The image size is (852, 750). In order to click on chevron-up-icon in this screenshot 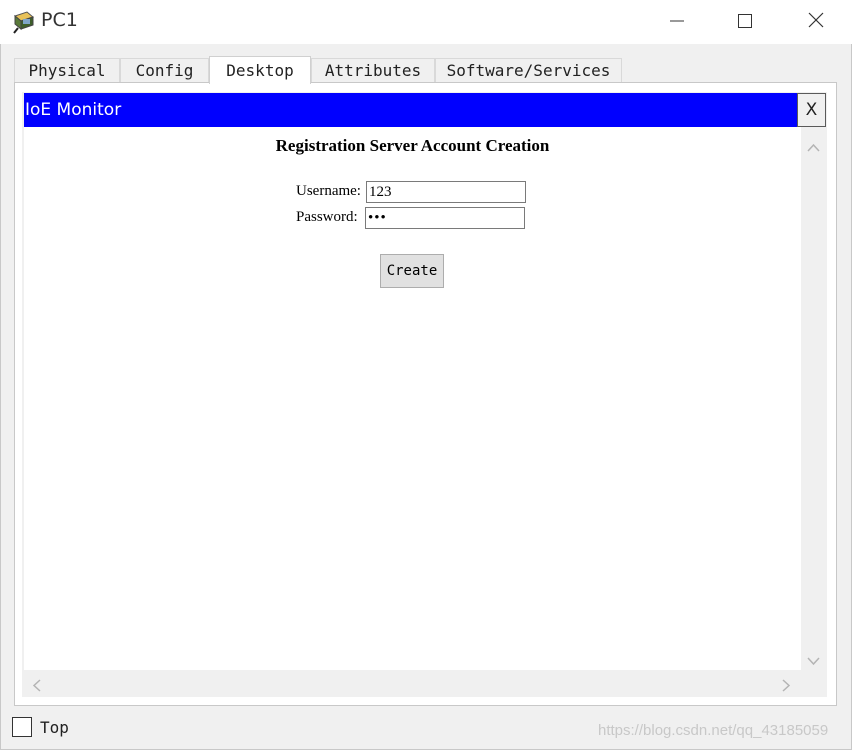, I will do `click(813, 146)`.